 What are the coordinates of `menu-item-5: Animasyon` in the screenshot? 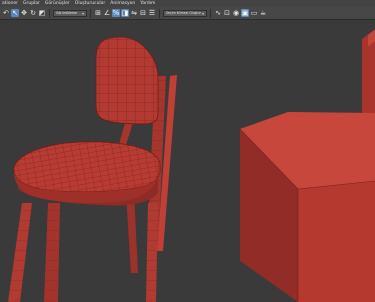 It's located at (122, 3).